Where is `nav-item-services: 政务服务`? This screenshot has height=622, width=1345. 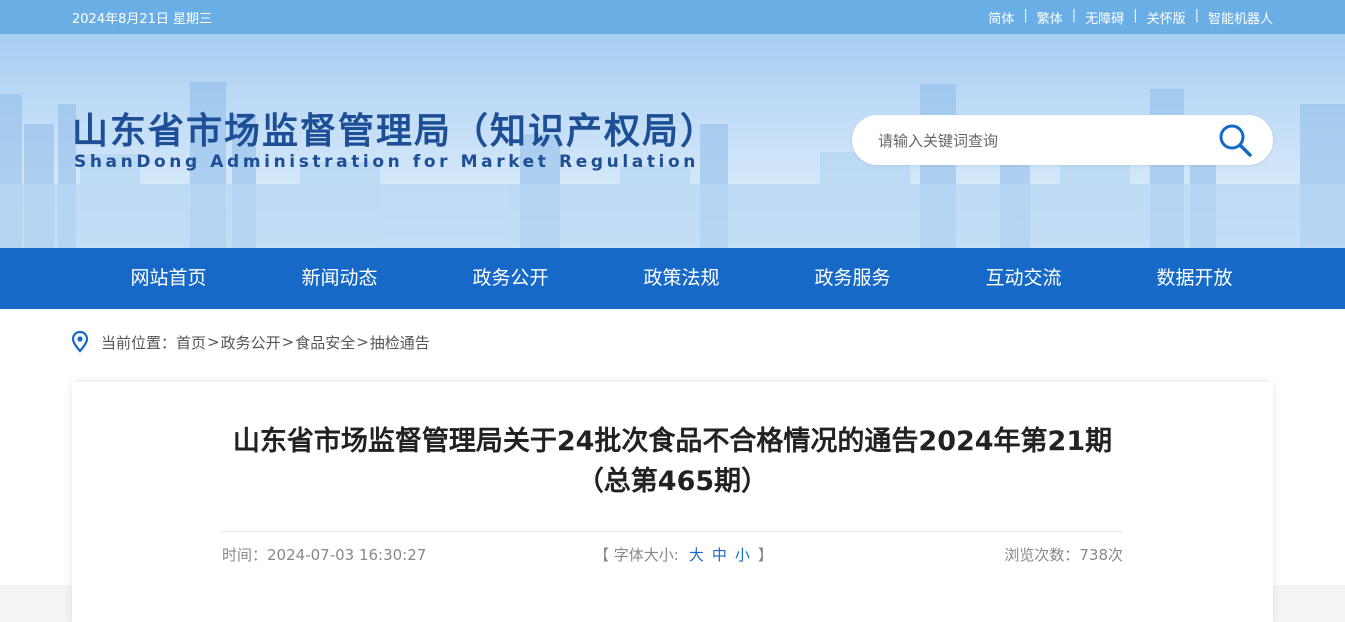
nav-item-services: 政务服务 is located at coordinates (852, 278).